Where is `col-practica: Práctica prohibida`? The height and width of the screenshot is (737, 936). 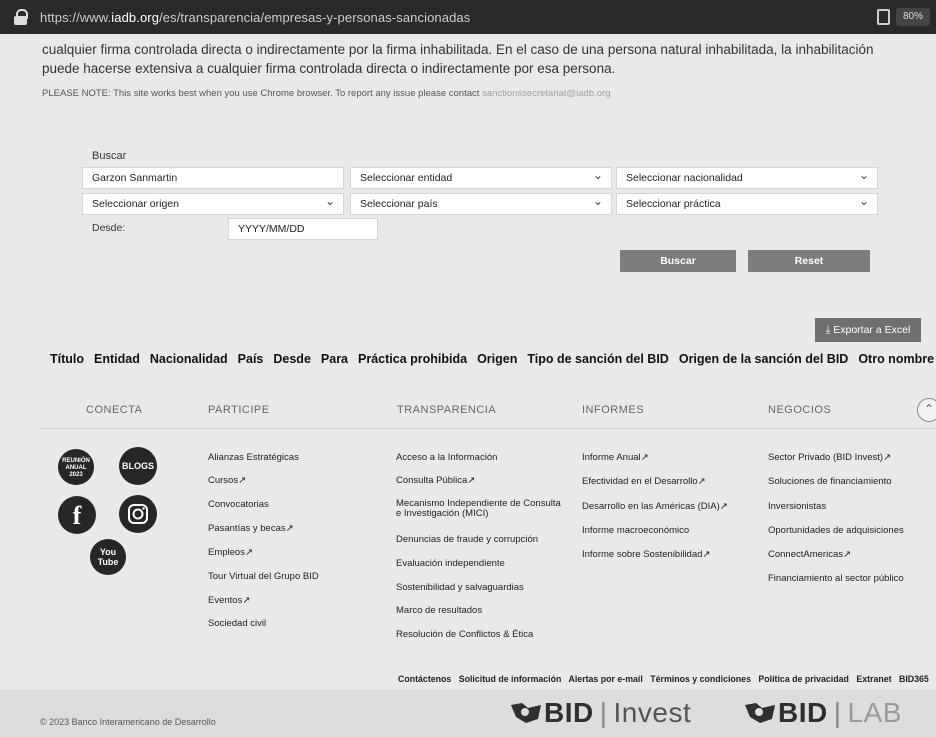
col-practica: Práctica prohibida is located at coordinates (412, 359).